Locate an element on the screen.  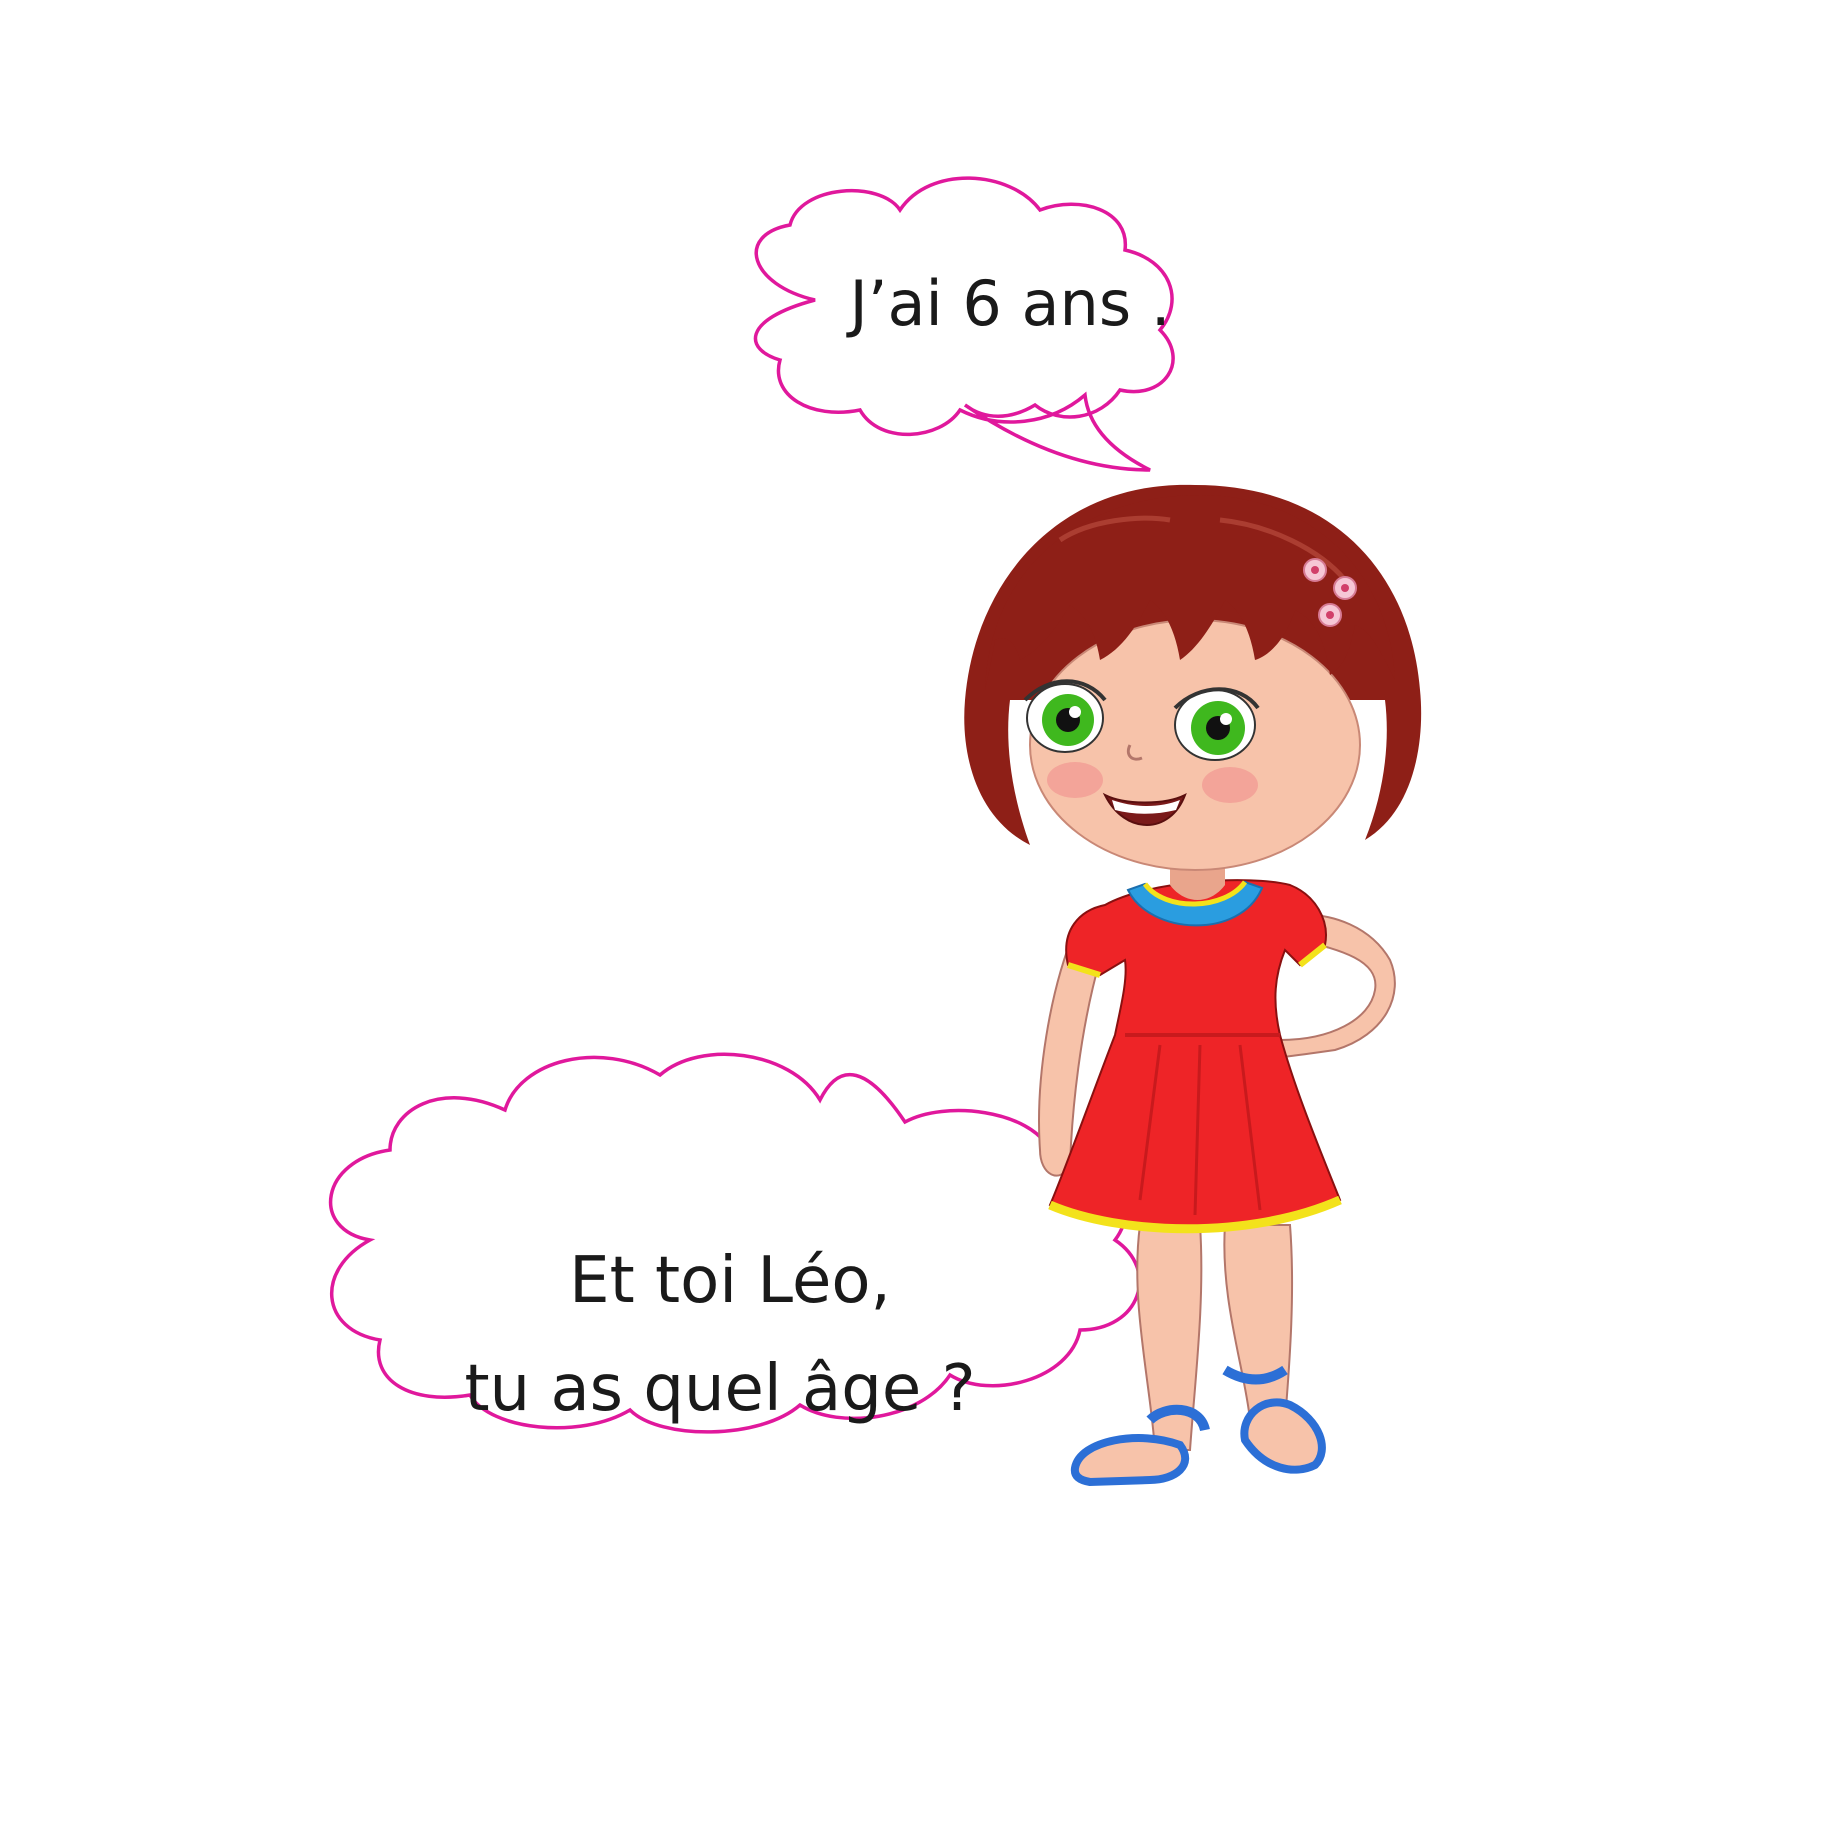
speech-bubble-bottom-line1: Et toi Léo, is located at coordinates (730, 1281).